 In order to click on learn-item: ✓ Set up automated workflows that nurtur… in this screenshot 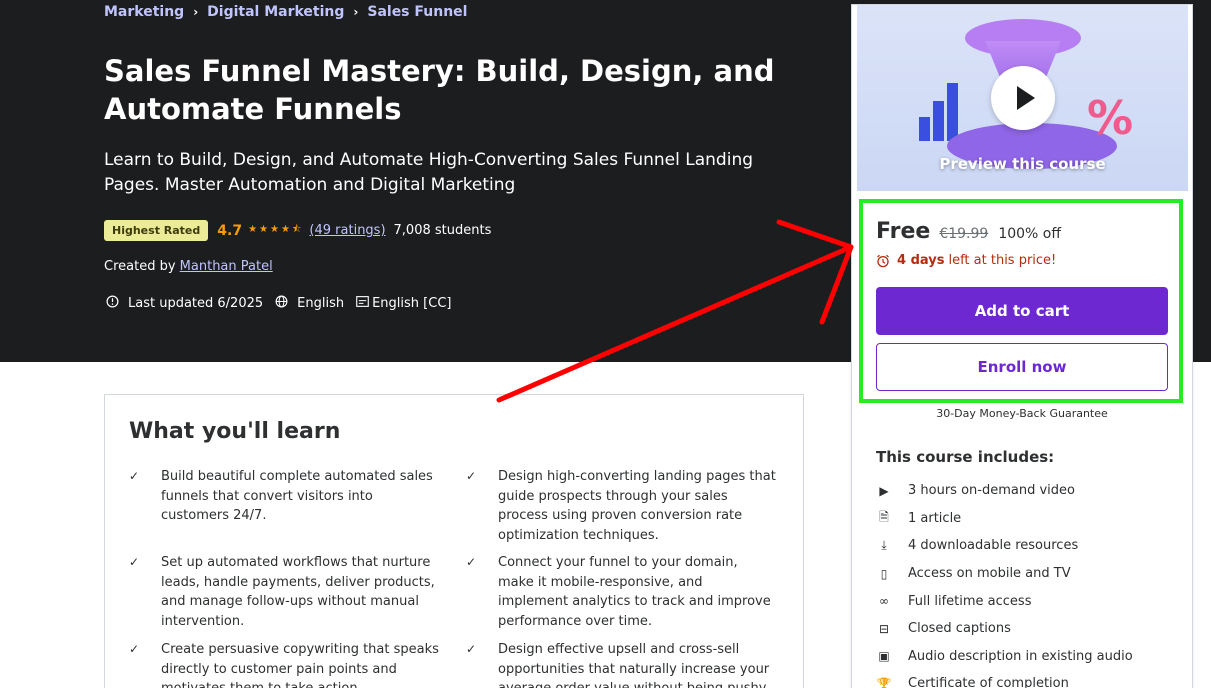, I will do `click(284, 592)`.